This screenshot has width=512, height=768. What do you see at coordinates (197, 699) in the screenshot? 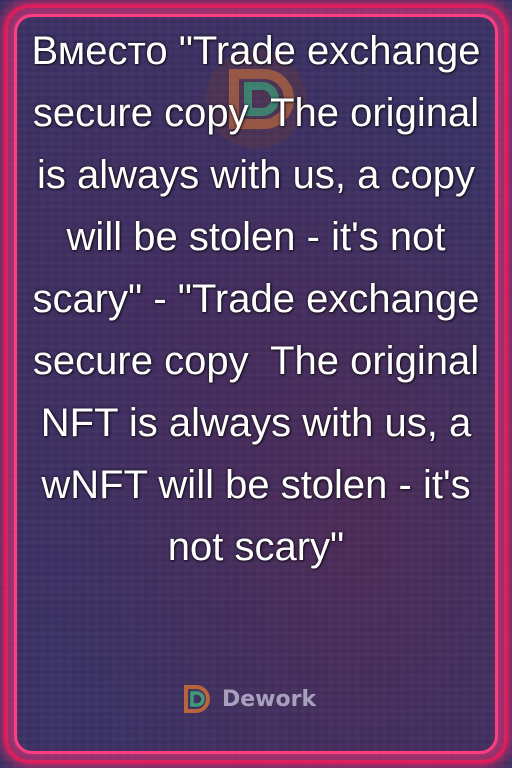
I see `dework-logo-icon` at bounding box center [197, 699].